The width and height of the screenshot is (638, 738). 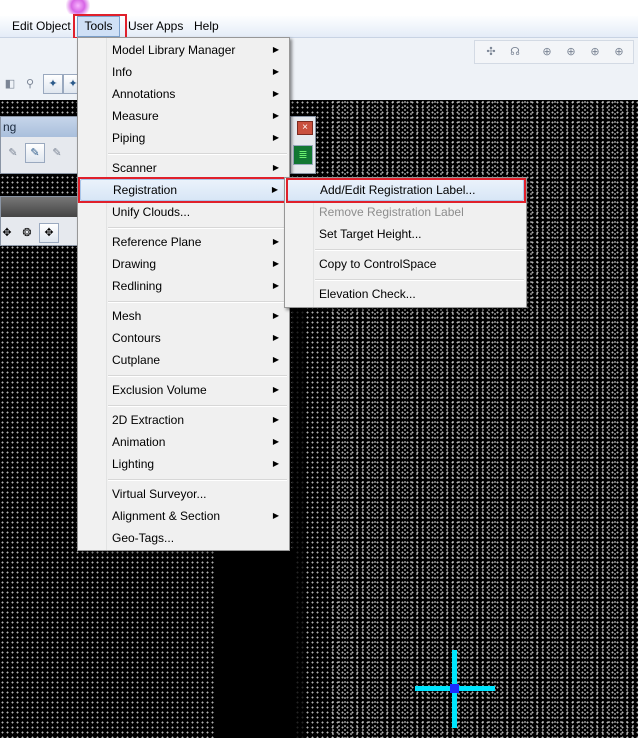 What do you see at coordinates (305, 128) in the screenshot?
I see `close-icon: ×` at bounding box center [305, 128].